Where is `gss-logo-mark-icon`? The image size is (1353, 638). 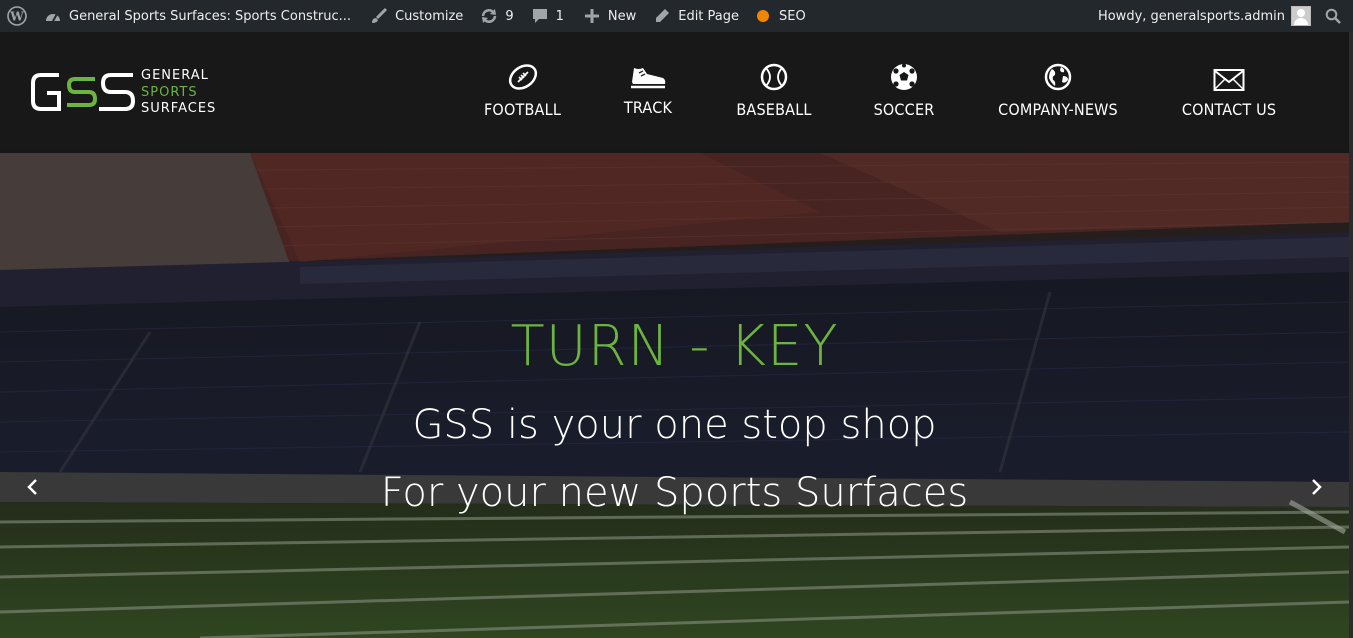 gss-logo-mark-icon is located at coordinates (83, 92).